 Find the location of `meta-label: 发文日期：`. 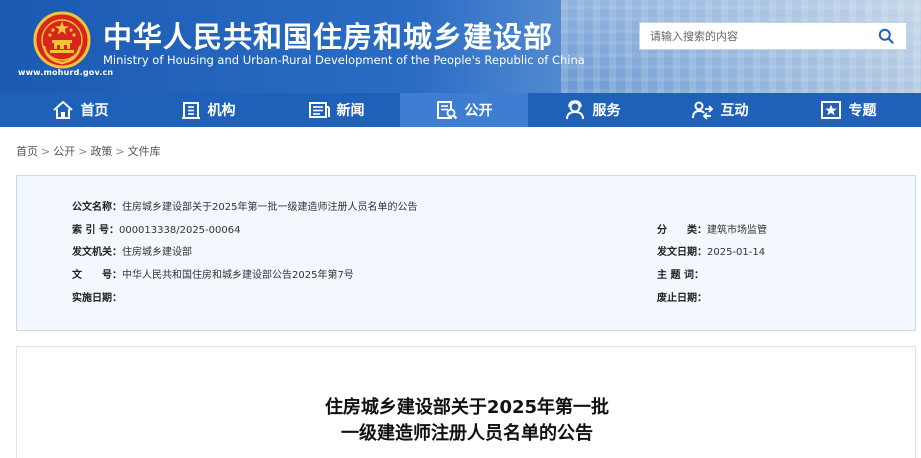

meta-label: 发文日期： is located at coordinates (682, 252).